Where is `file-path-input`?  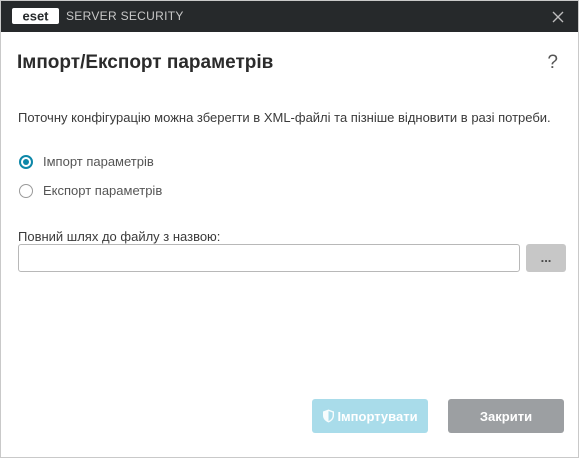 file-path-input is located at coordinates (269, 258).